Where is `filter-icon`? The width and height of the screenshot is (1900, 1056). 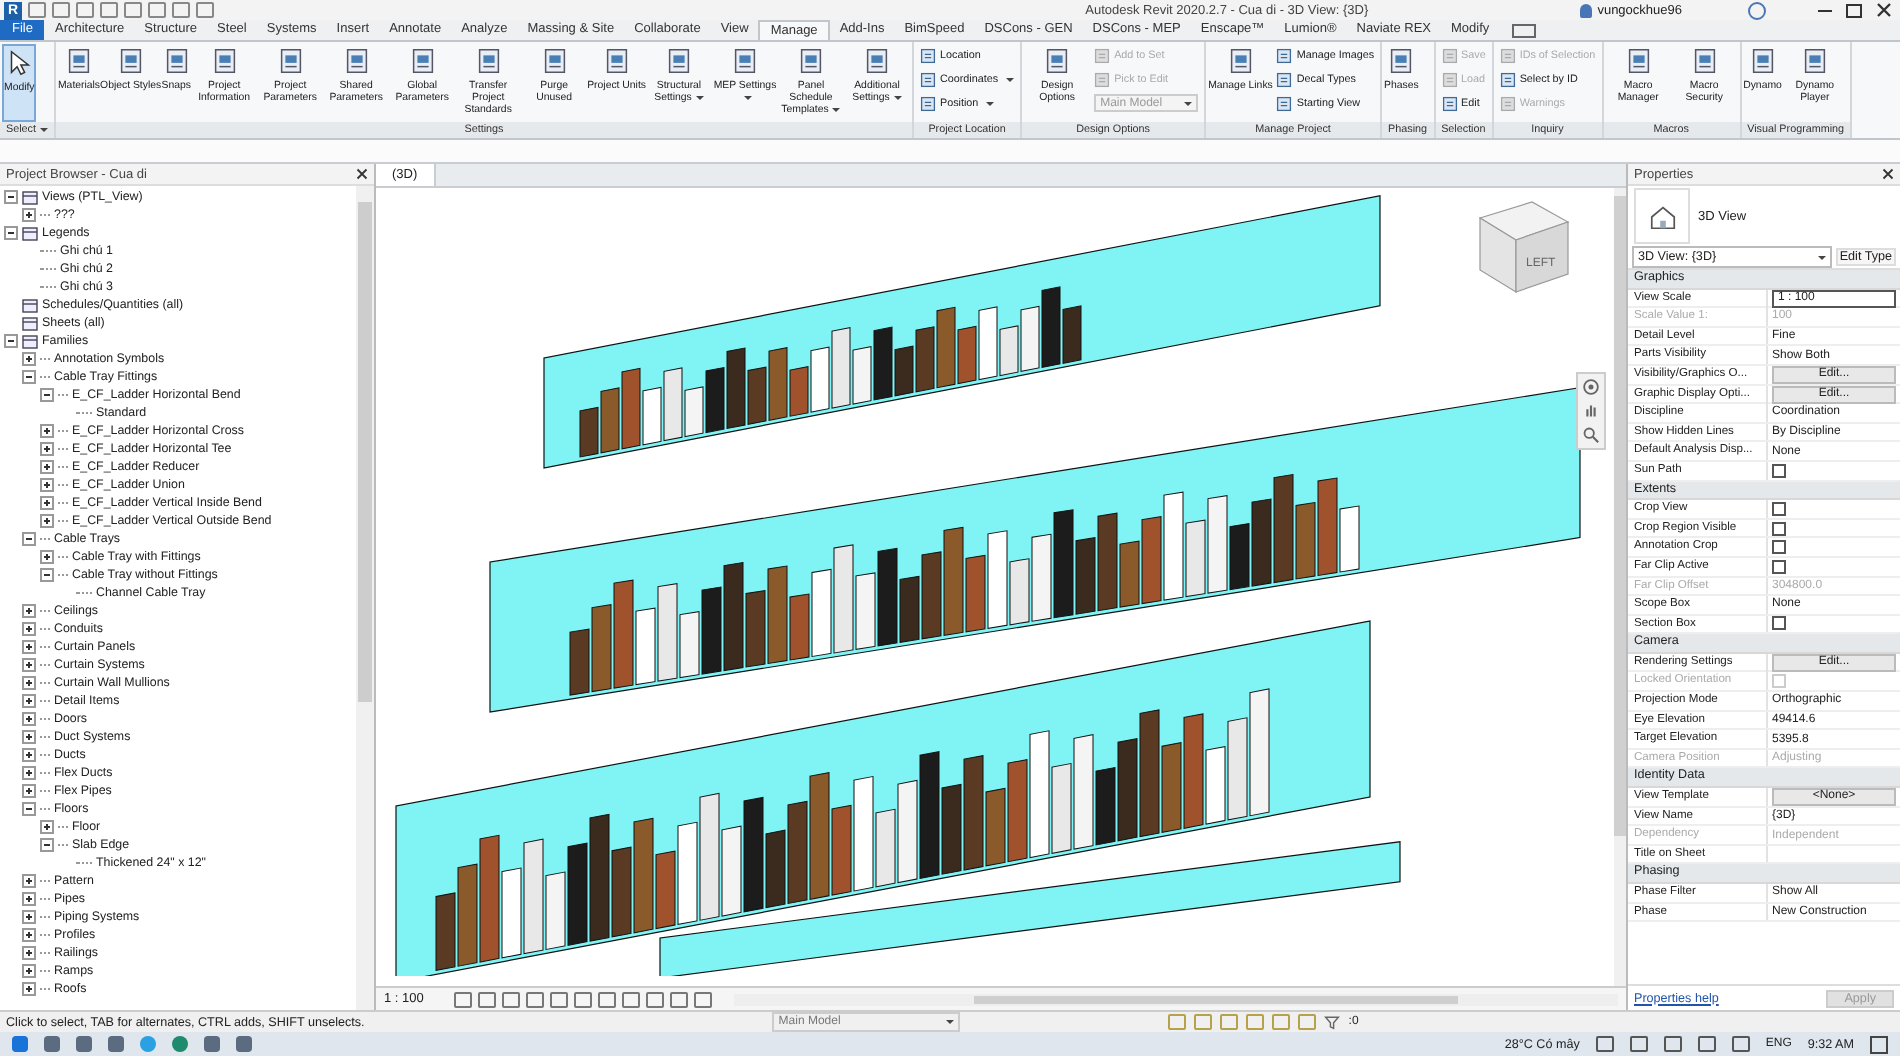 filter-icon is located at coordinates (1332, 1022).